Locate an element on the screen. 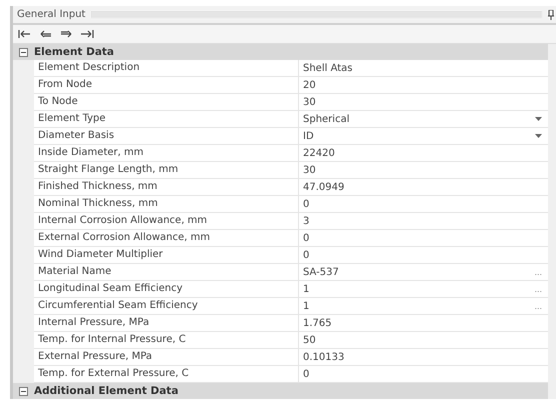  property-label: Internal Corrosion Allowance, mm is located at coordinates (166, 221).